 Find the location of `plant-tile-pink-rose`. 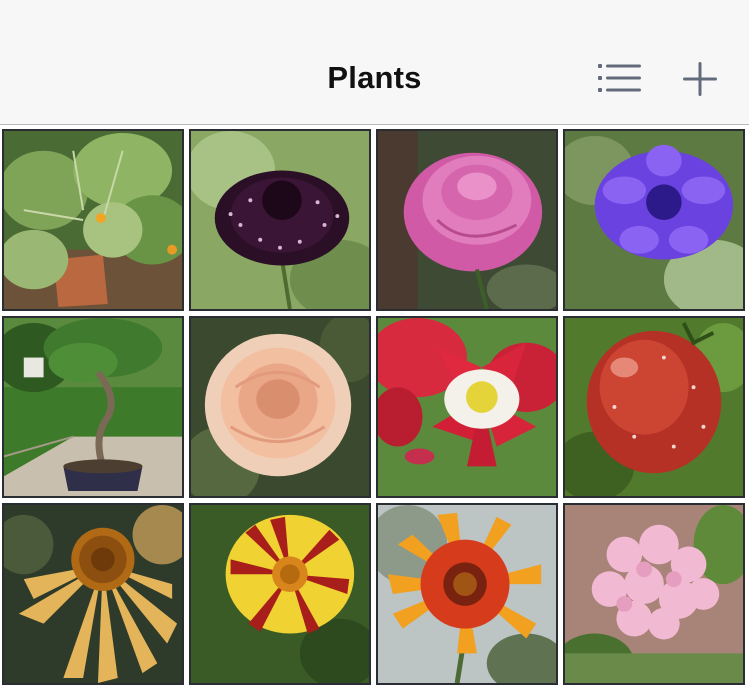

plant-tile-pink-rose is located at coordinates (467, 220).